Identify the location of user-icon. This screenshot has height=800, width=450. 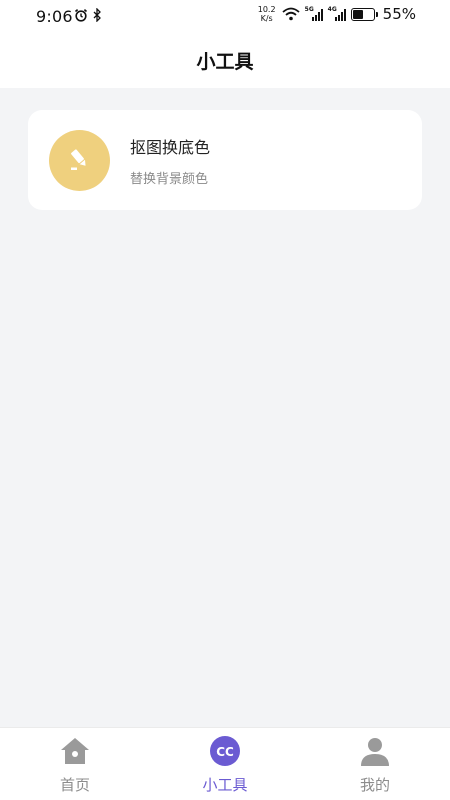
(375, 751).